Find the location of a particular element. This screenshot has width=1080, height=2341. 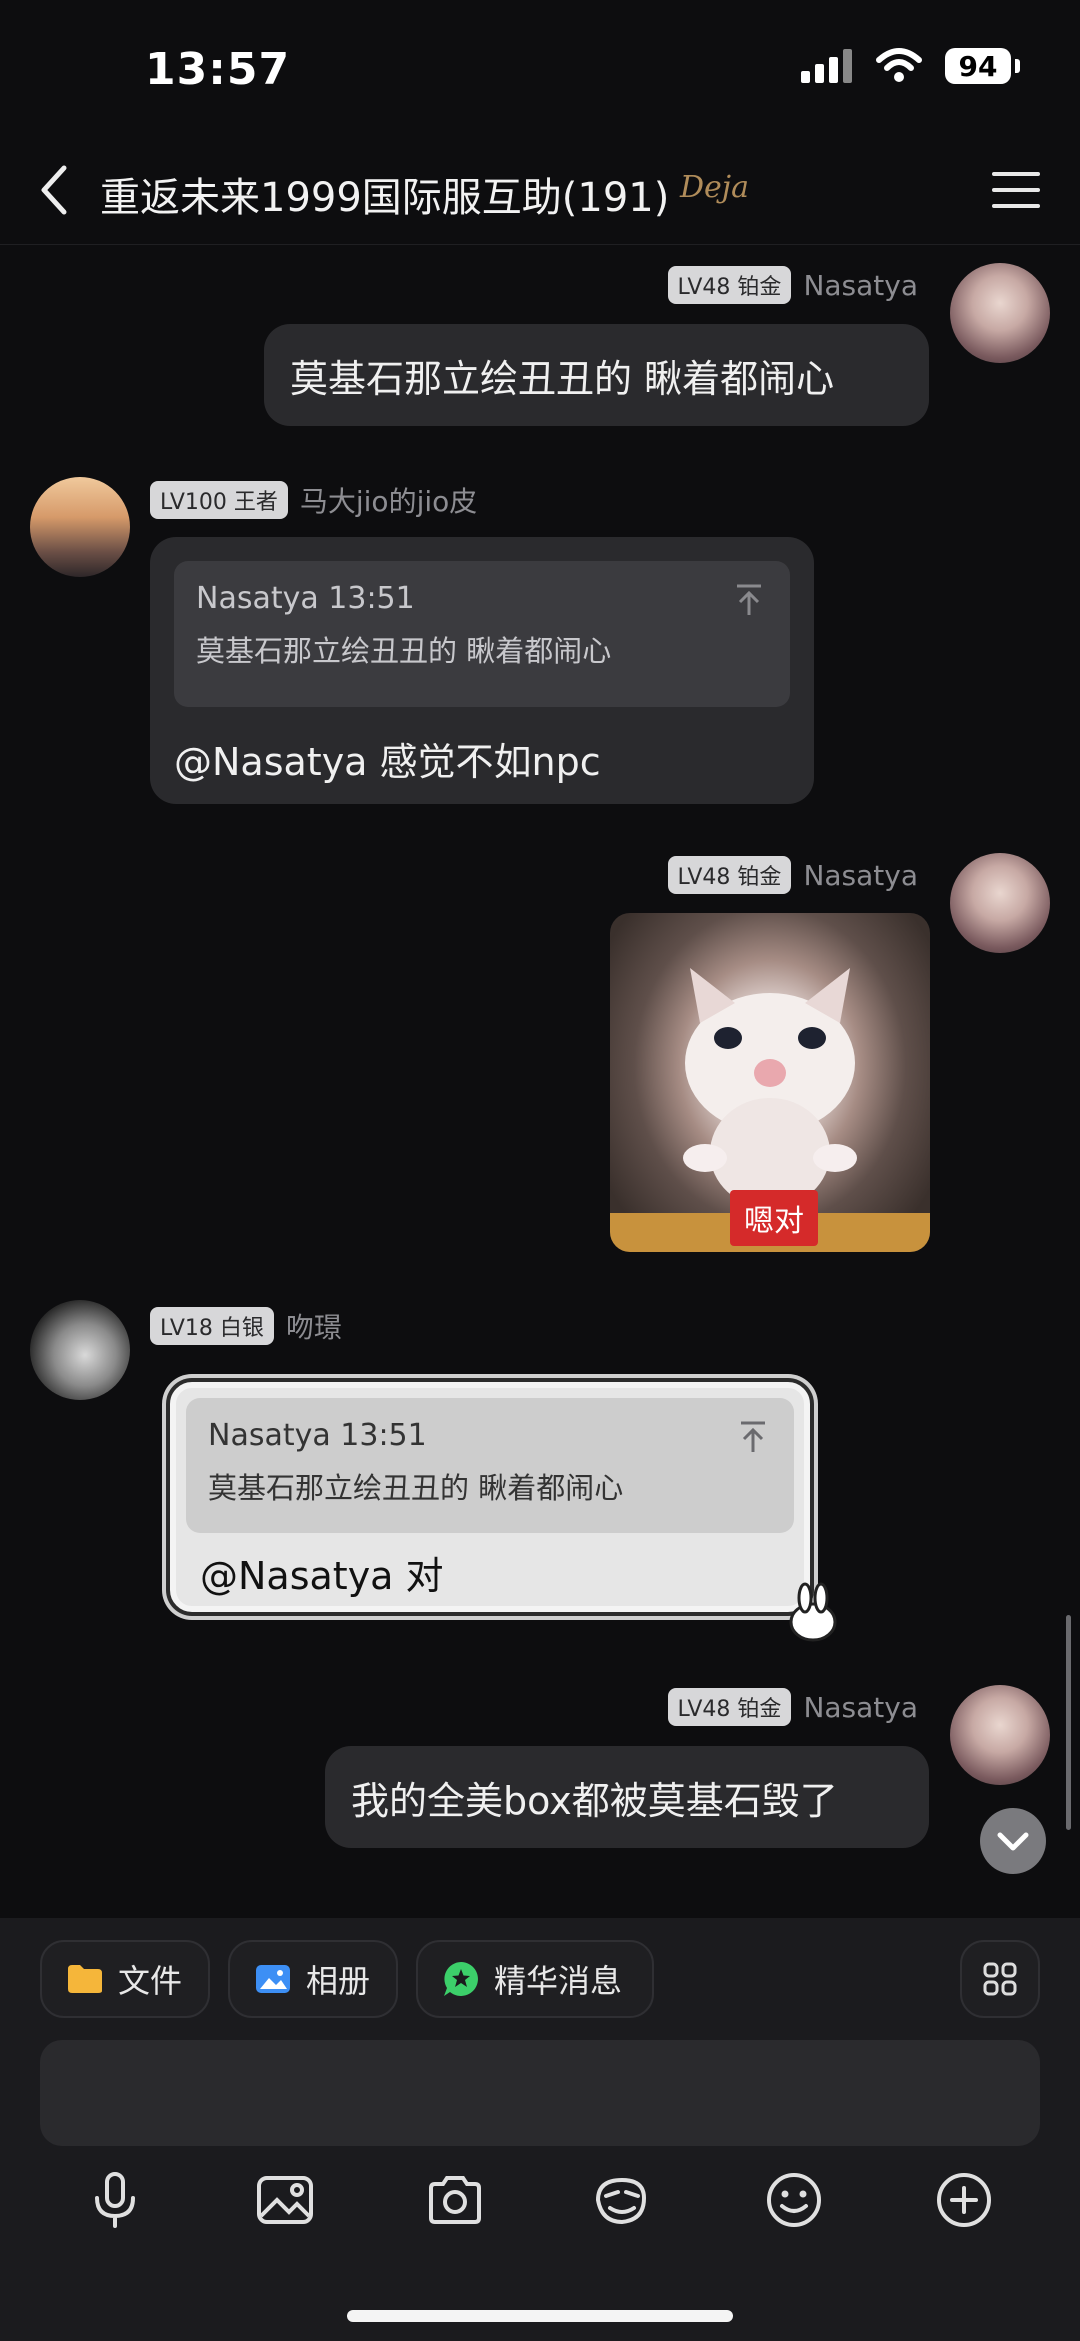

level-badge: LV100 王者 is located at coordinates (219, 500).